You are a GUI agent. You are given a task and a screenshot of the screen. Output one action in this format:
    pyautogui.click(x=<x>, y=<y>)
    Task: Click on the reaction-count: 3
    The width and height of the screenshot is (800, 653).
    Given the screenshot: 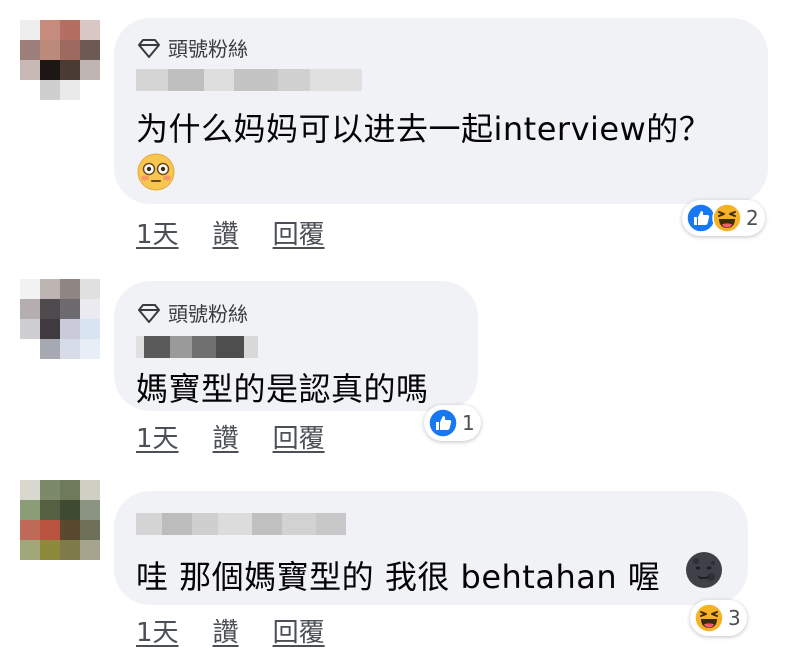 What is the action you would take?
    pyautogui.click(x=734, y=618)
    